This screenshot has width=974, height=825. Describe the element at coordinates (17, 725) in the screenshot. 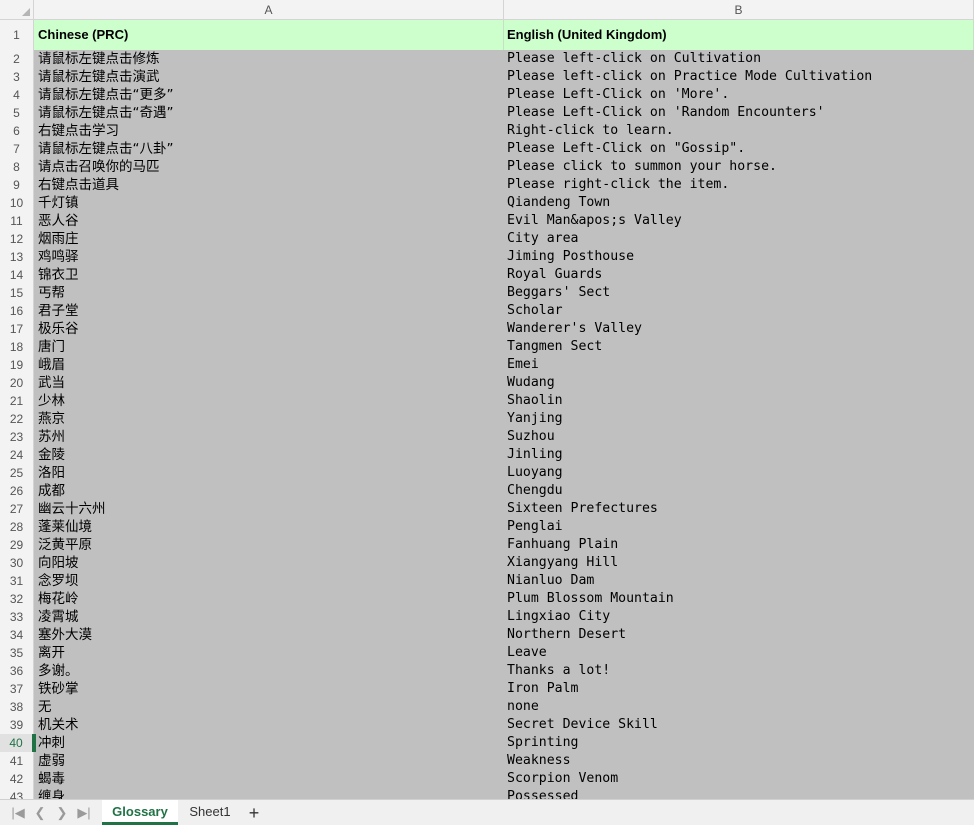

I see `row-number: 39` at that location.